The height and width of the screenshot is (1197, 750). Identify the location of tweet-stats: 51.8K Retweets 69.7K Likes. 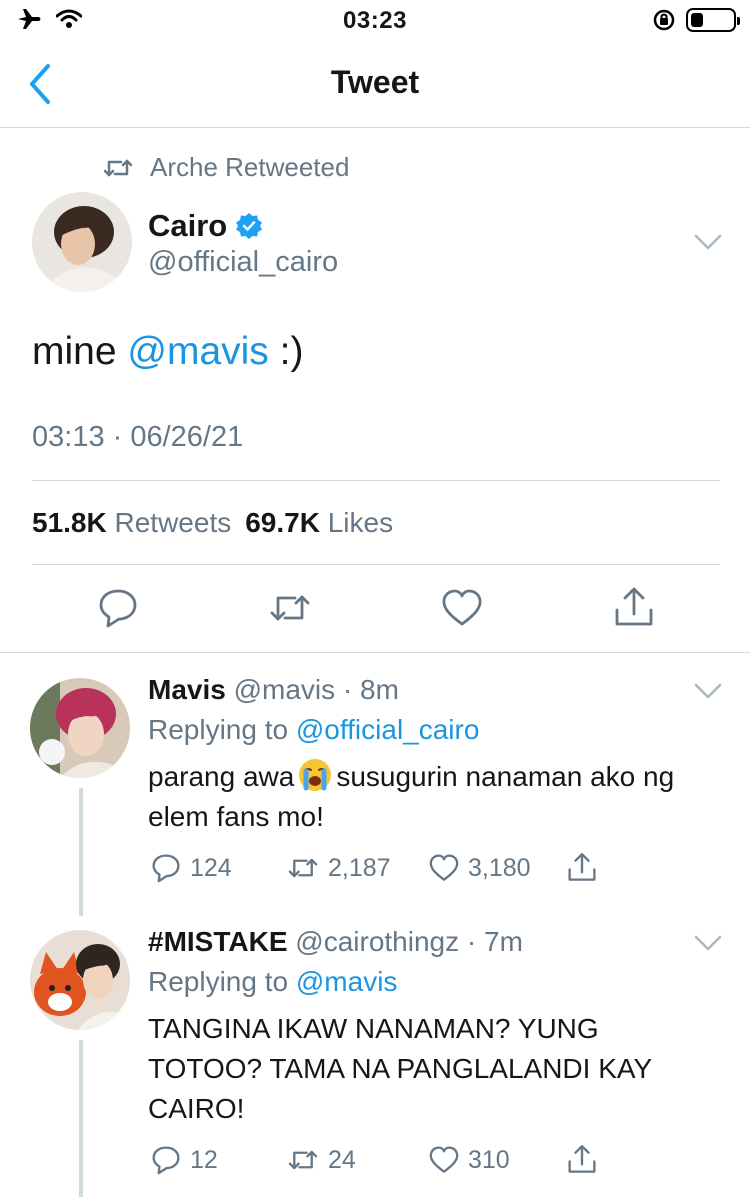
(212, 523).